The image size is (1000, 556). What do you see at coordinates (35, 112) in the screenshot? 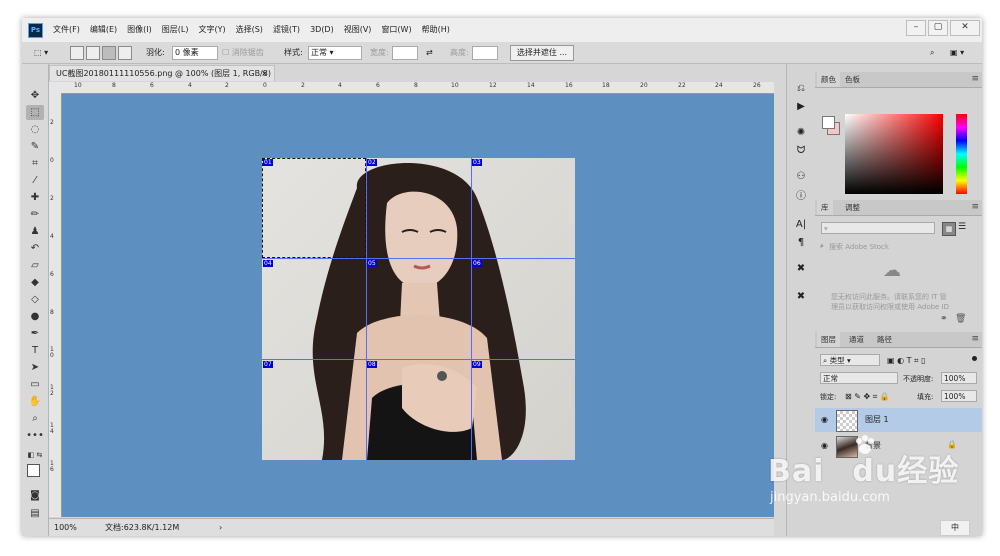
I see `rect-marquee-tool-icon: ⬚` at bounding box center [35, 112].